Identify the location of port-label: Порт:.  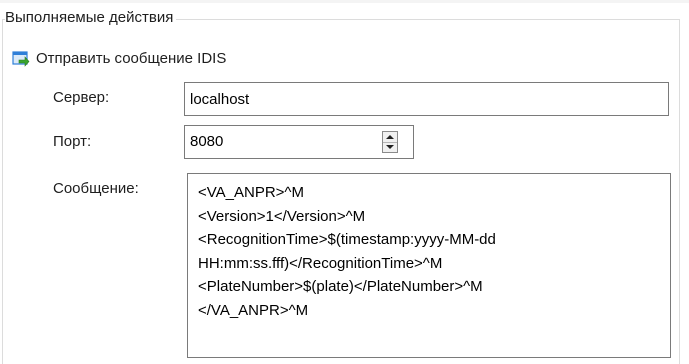
(72, 141).